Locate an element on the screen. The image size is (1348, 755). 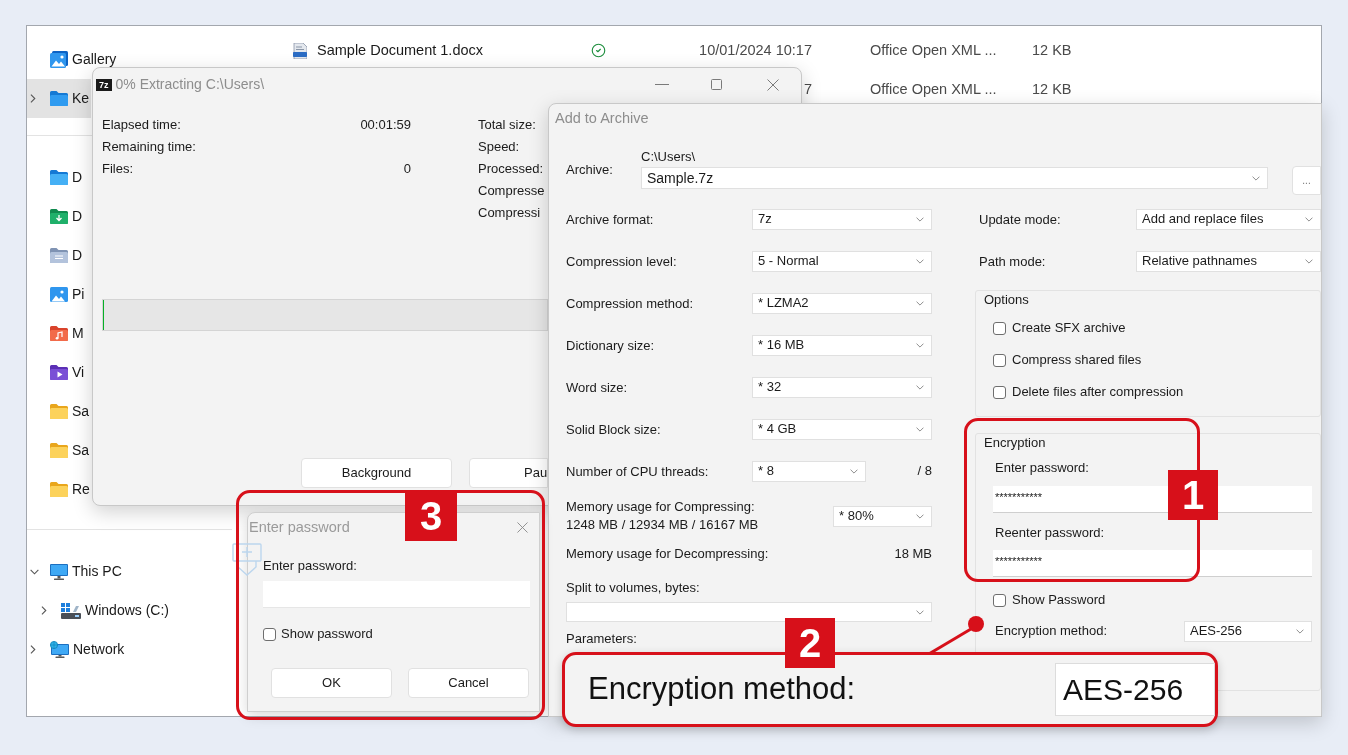
dialog-title: Enter password is located at coordinates (299, 527).